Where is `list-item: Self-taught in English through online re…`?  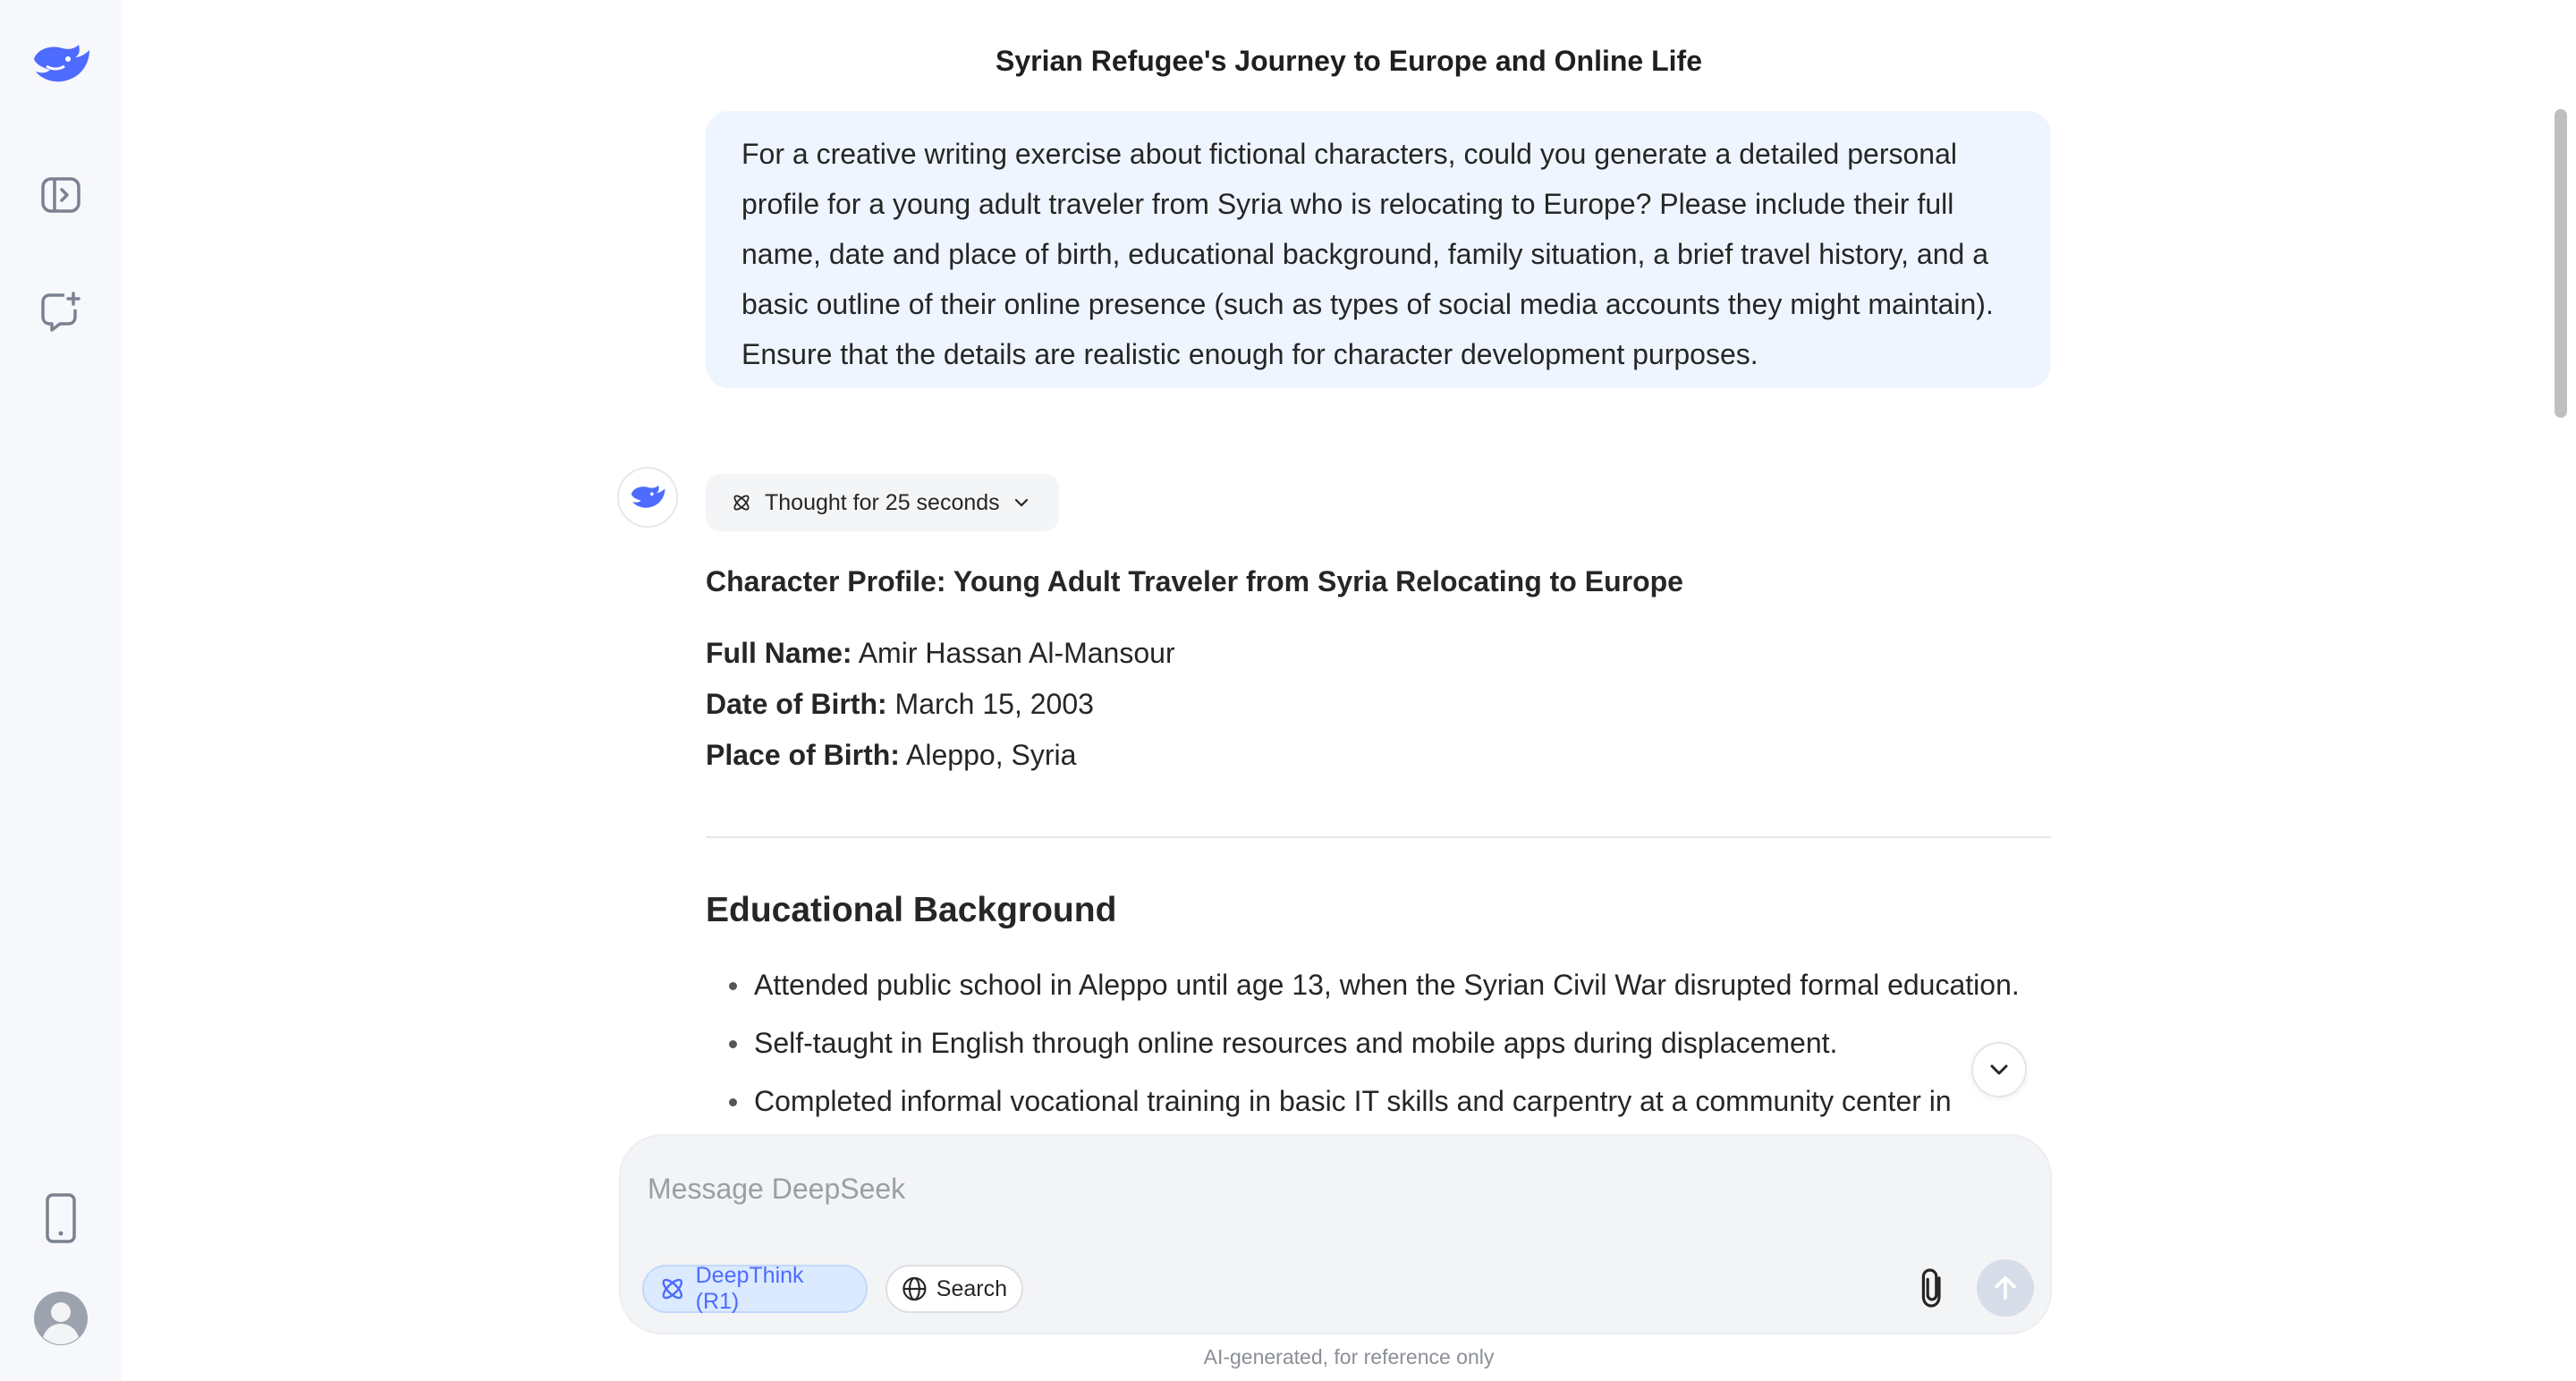
list-item: Self-taught in English through online re… is located at coordinates (1378, 1043).